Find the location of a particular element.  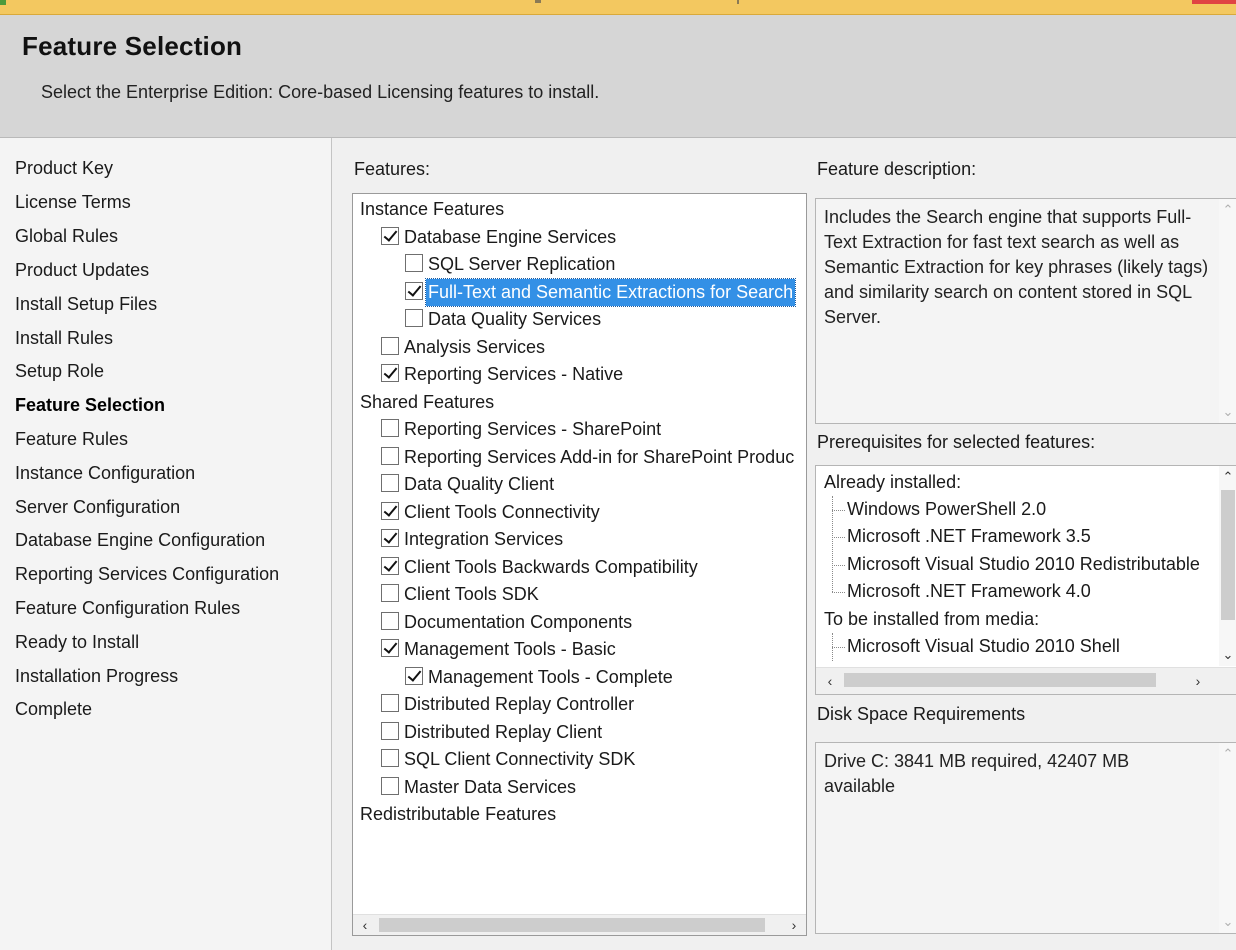

feature-distributed-replay-client: Distributed Replay Client is located at coordinates (492, 732).